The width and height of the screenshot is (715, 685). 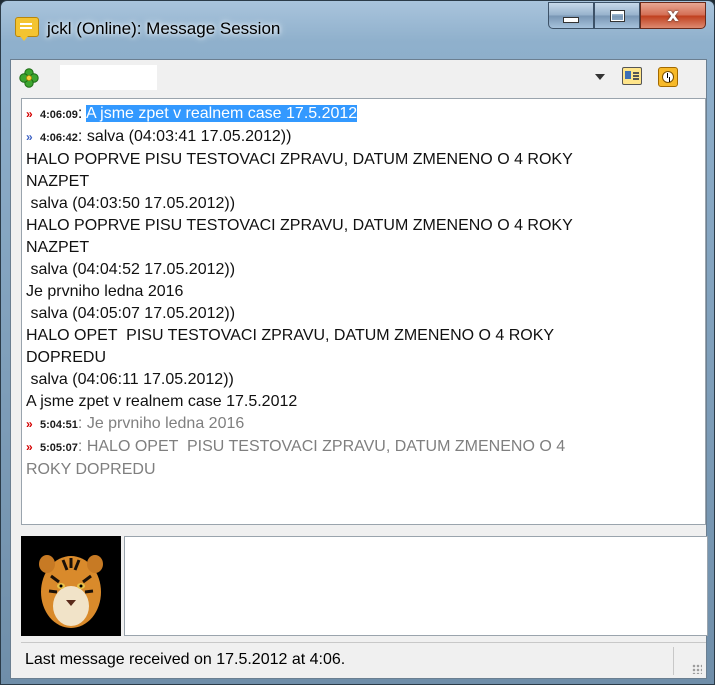 I want to click on chat-message-line: salva (04:04:52 17.05.2012)), so click(x=363, y=270).